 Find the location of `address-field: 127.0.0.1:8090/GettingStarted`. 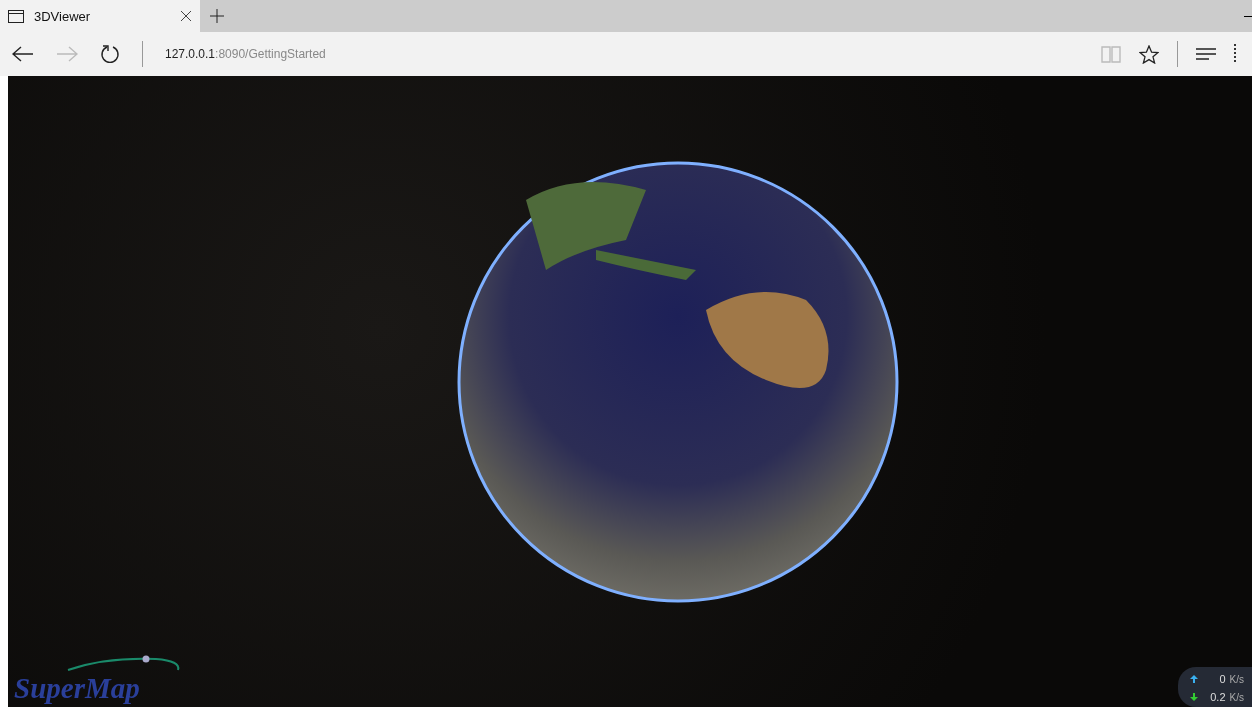

address-field: 127.0.0.1:8090/GettingStarted is located at coordinates (245, 54).